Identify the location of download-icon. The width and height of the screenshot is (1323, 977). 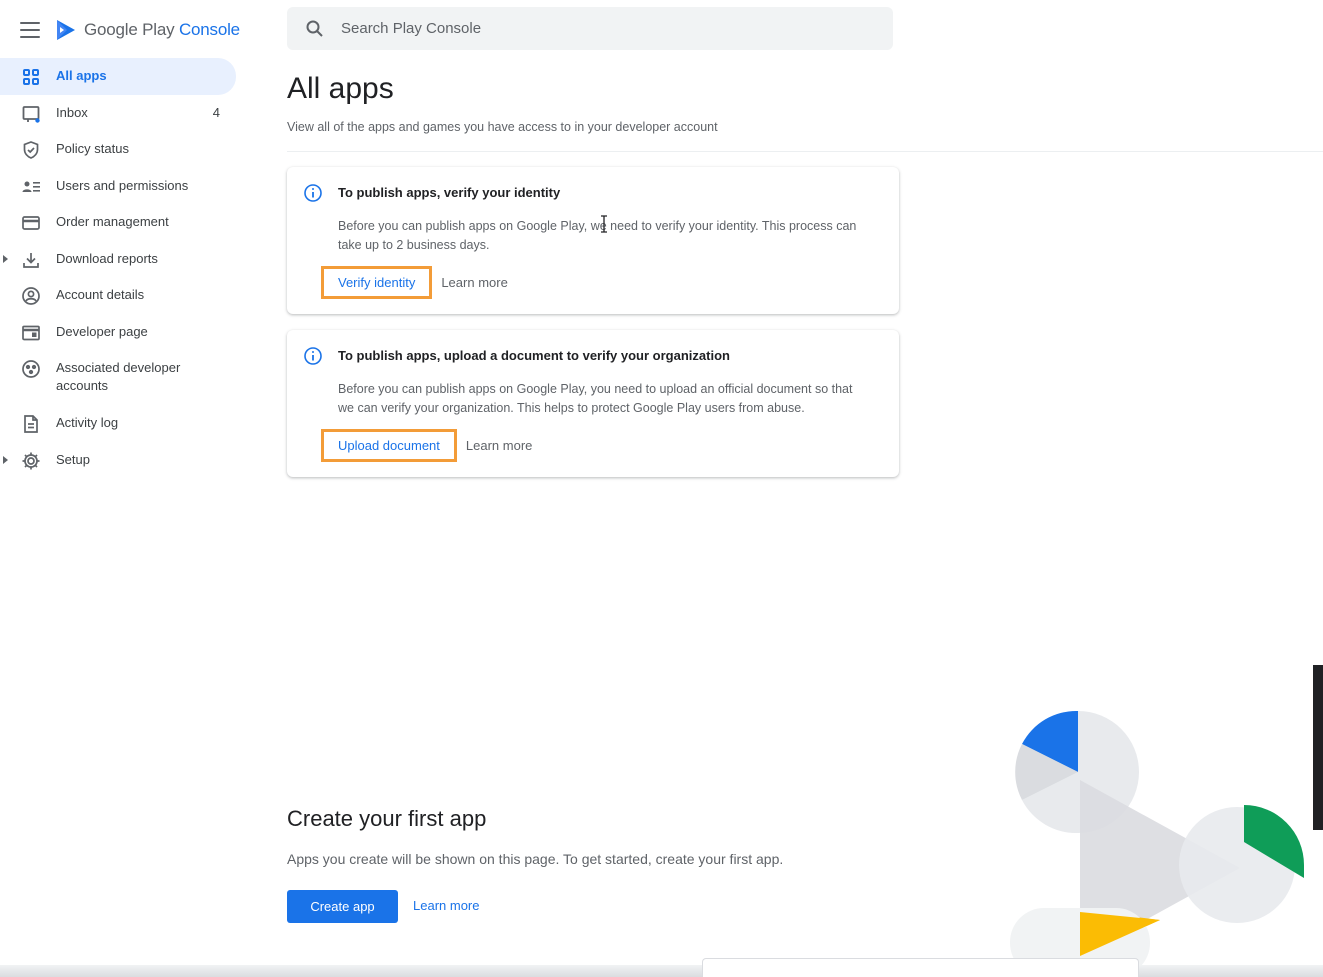
(31, 260).